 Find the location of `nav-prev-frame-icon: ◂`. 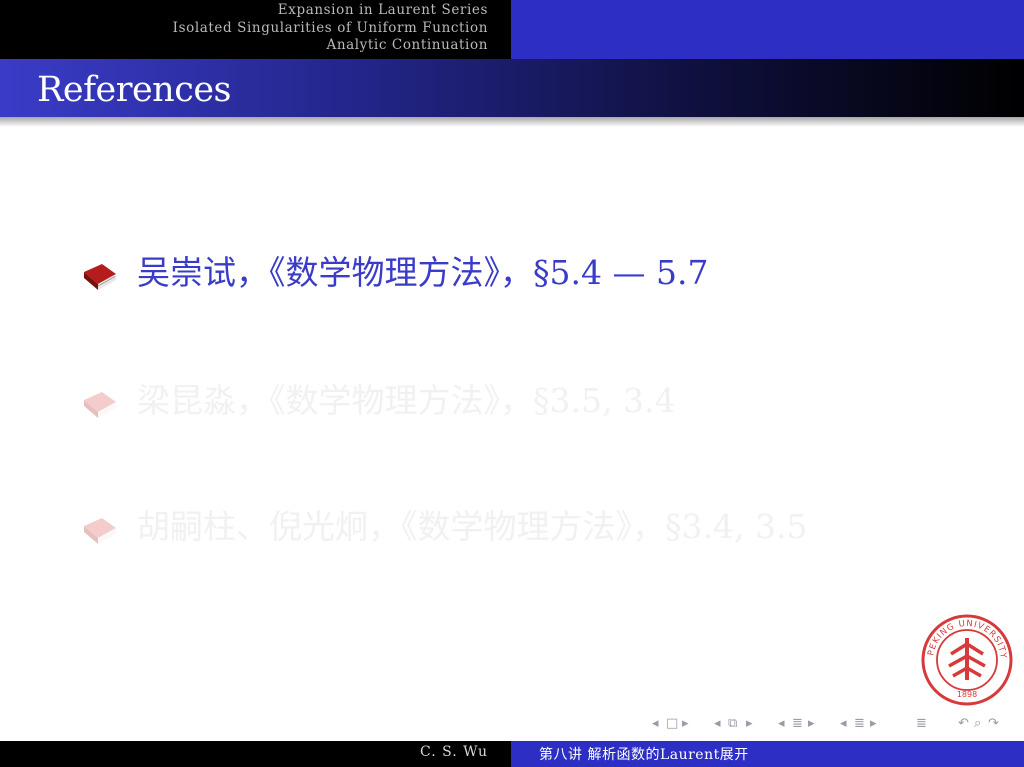

nav-prev-frame-icon: ◂ is located at coordinates (655, 723).